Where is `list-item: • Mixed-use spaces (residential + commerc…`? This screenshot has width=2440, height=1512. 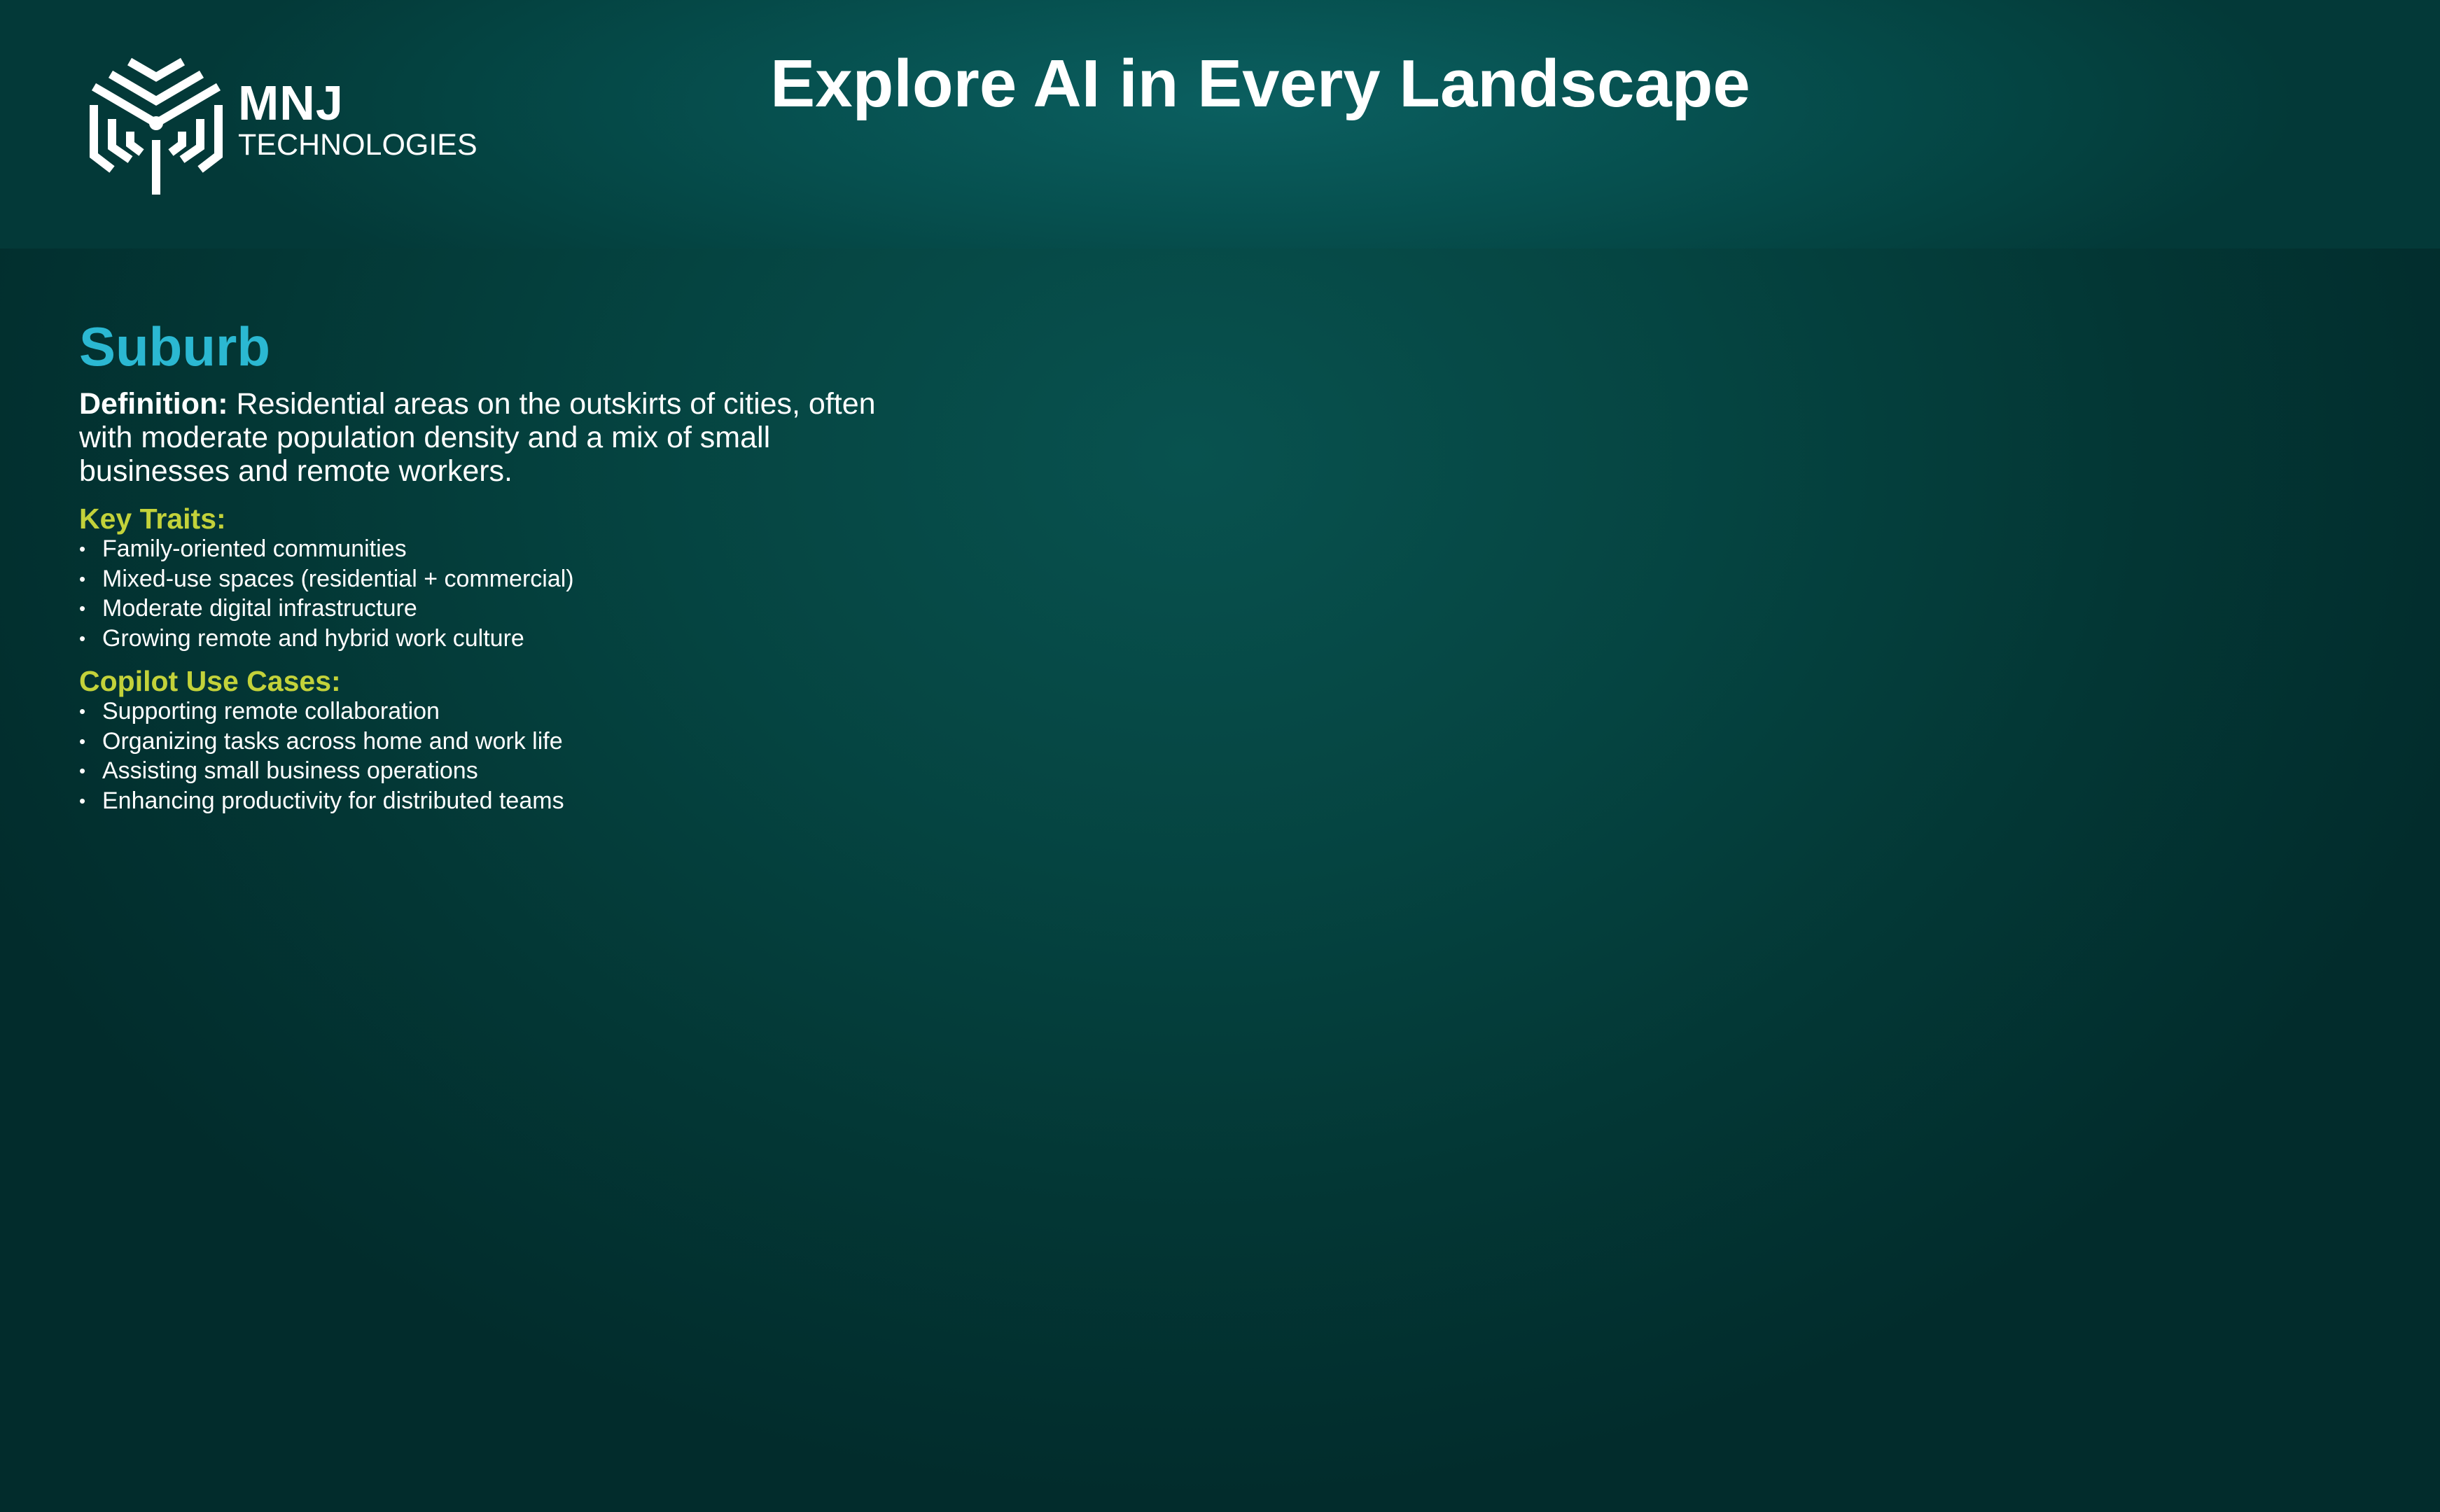
list-item: • Mixed-use spaces (residential + commerc… is located at coordinates (485, 579).